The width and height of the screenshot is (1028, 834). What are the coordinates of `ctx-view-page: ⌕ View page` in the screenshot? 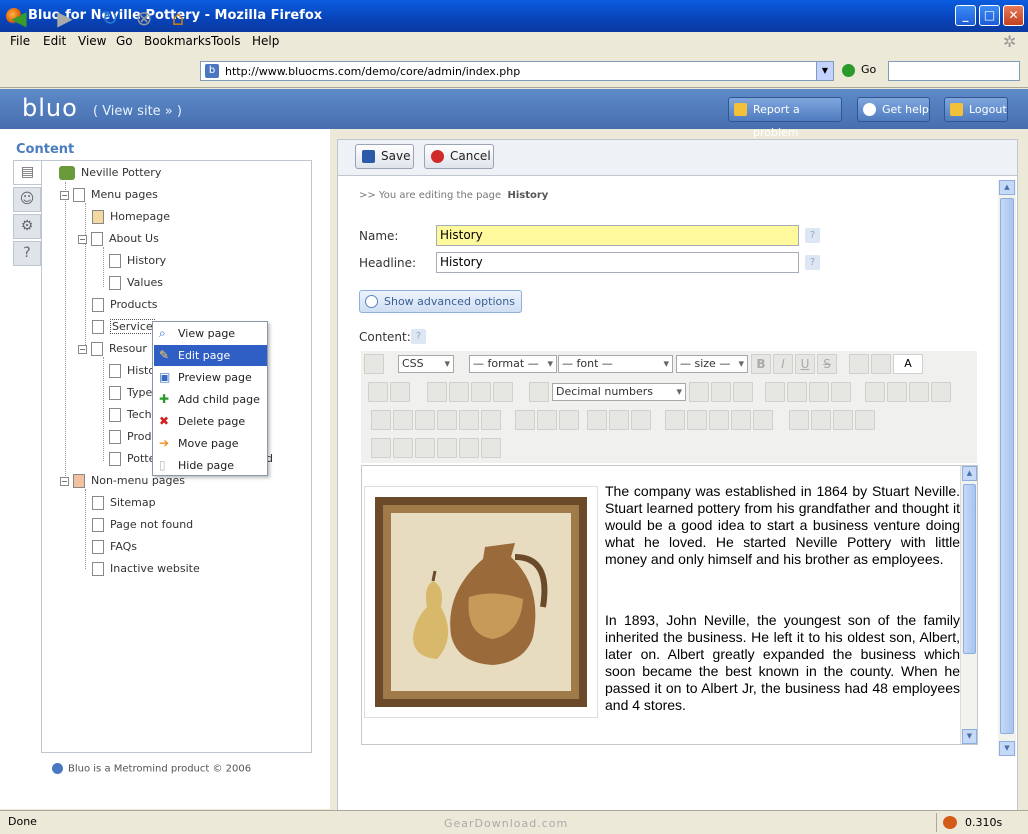 It's located at (210, 333).